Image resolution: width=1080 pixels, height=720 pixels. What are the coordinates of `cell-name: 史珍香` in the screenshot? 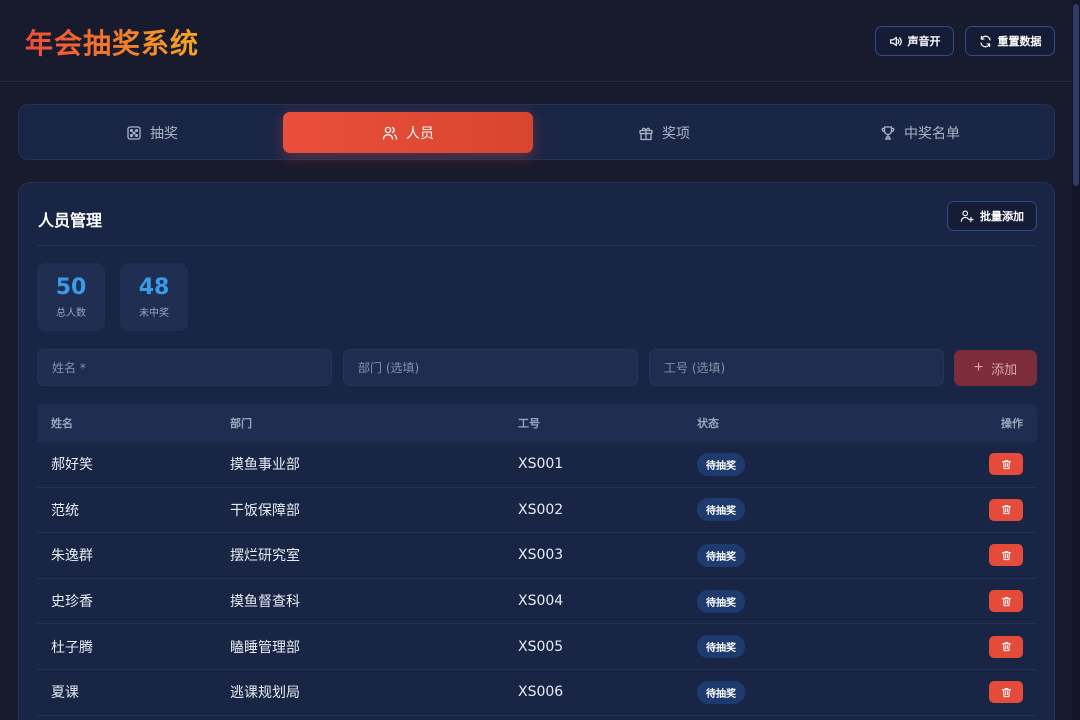 It's located at (72, 602).